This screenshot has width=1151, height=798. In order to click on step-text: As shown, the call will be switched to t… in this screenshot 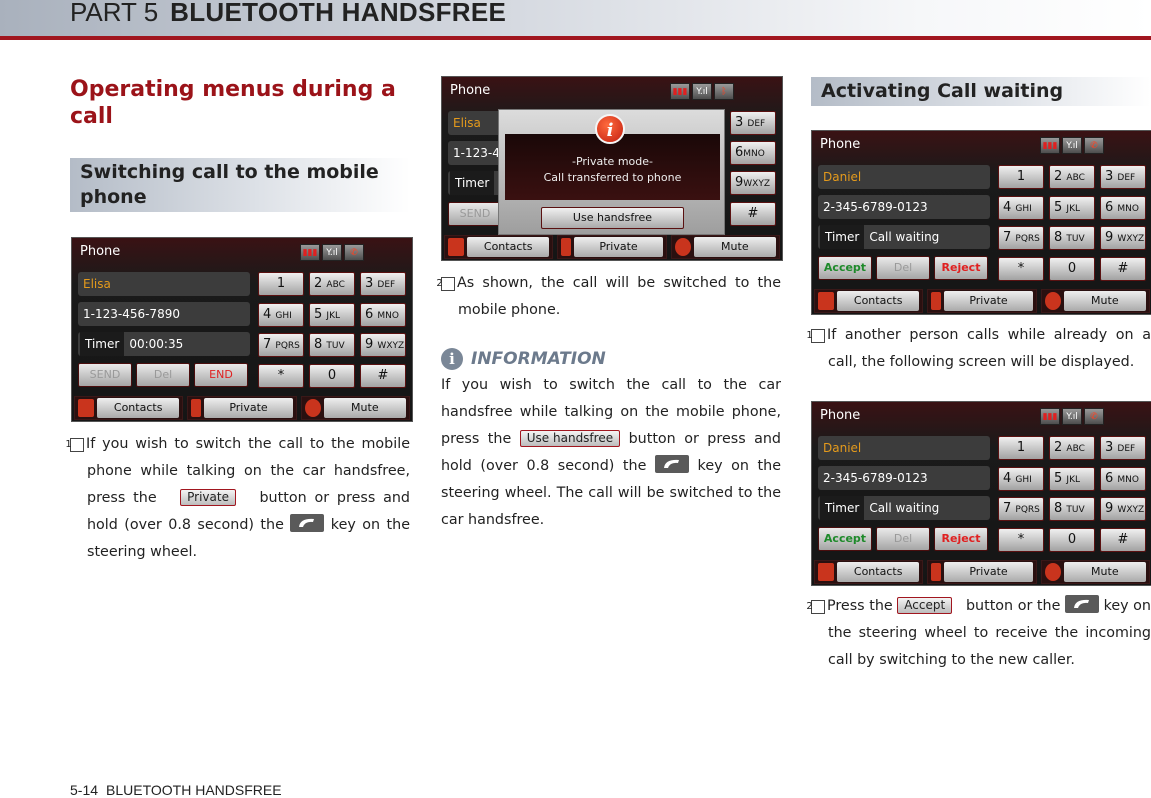, I will do `click(619, 296)`.